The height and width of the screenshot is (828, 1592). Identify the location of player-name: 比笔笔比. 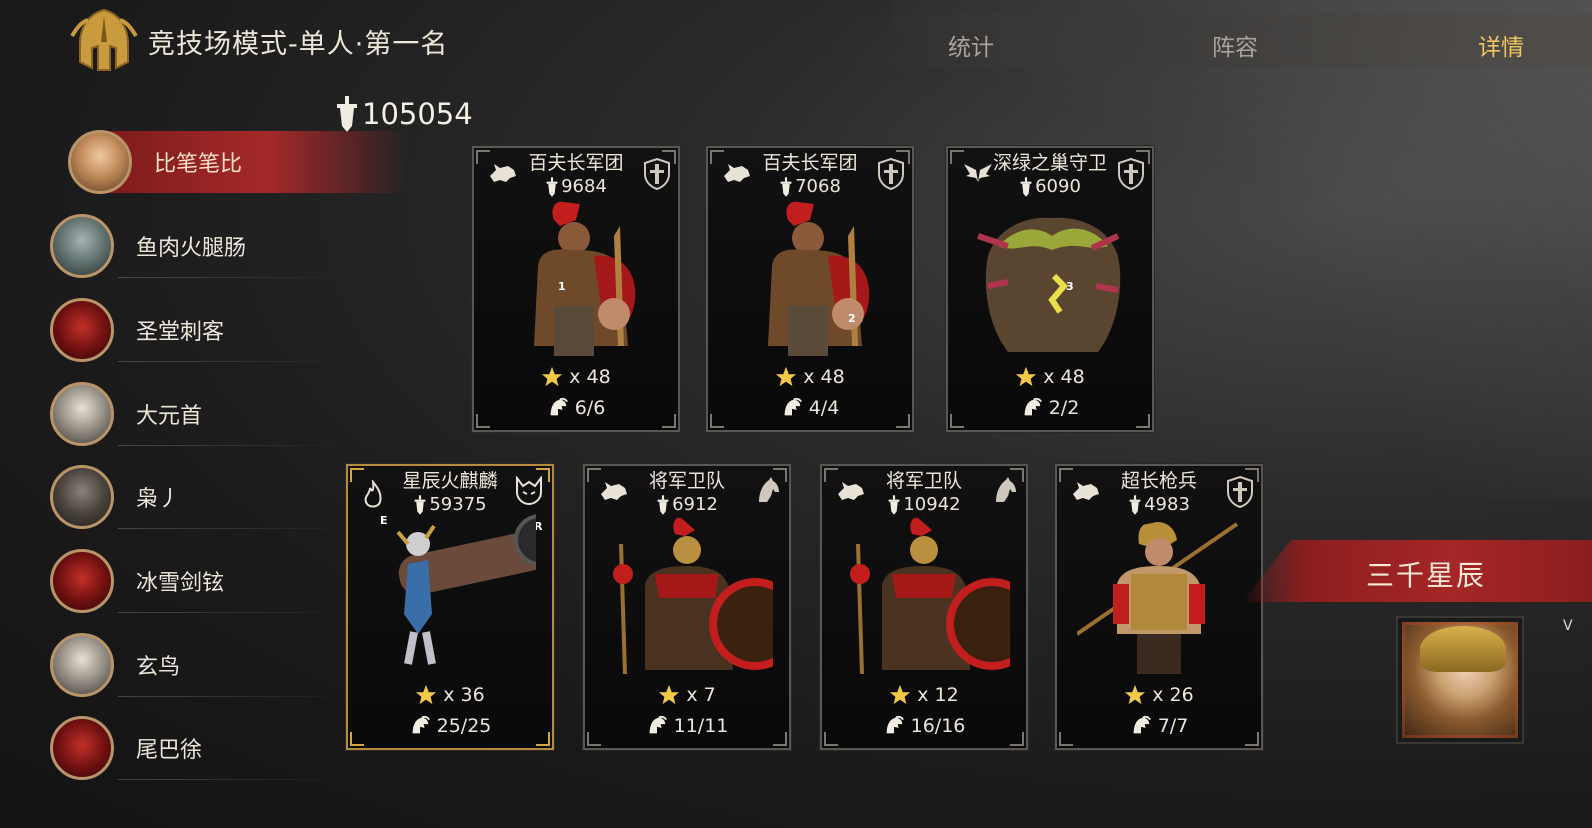
(198, 164).